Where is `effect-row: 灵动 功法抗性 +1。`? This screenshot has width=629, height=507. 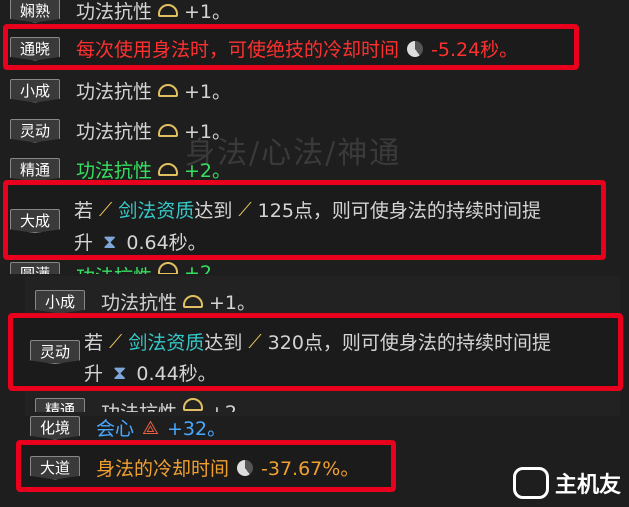 effect-row: 灵动 功法抗性 +1。 is located at coordinates (120, 130).